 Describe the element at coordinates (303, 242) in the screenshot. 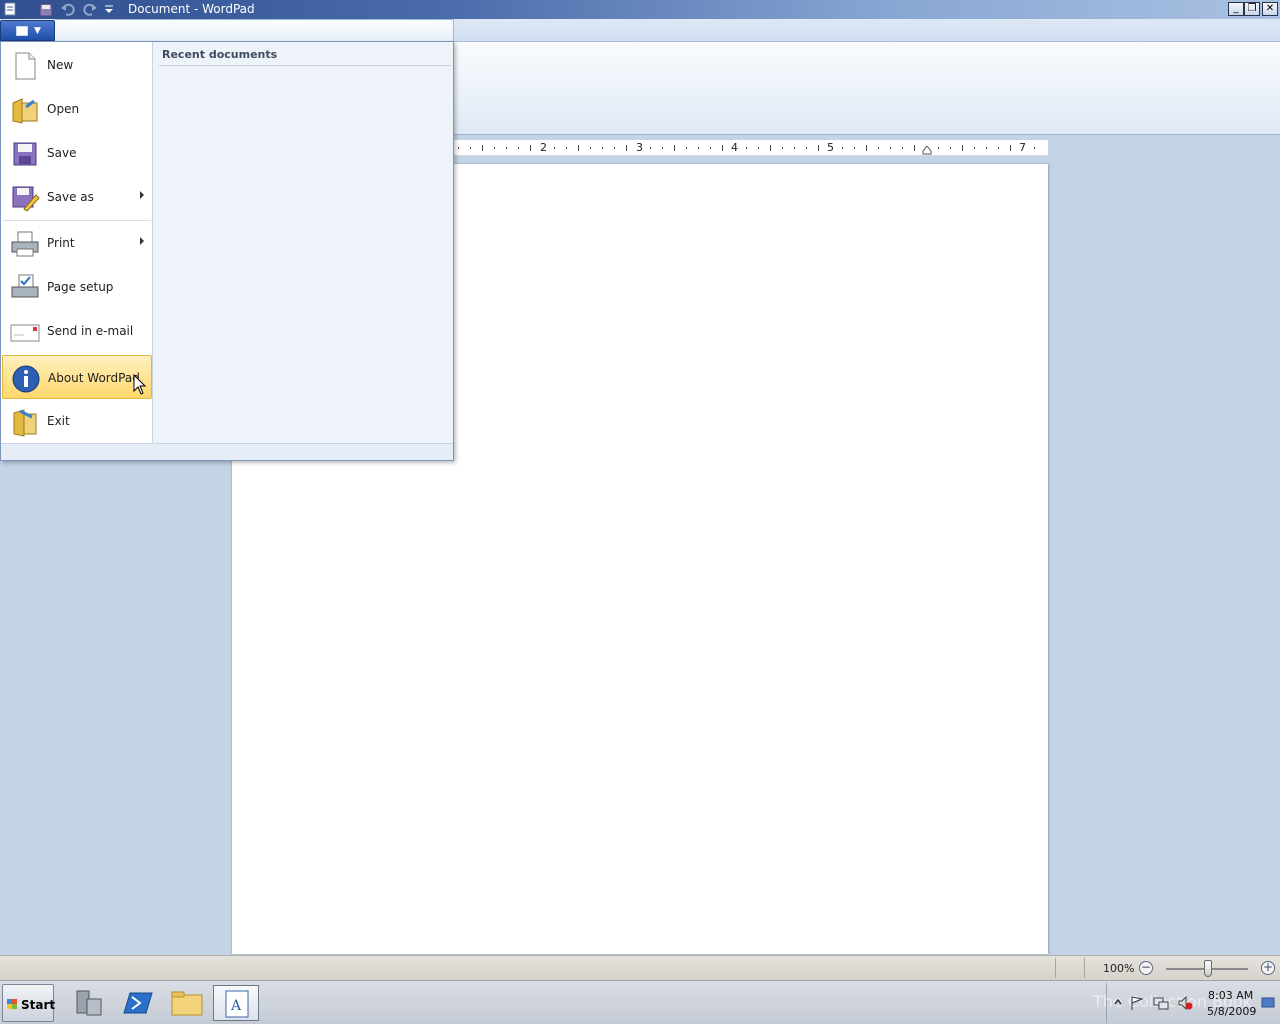

I see `recent-documents-panel: Recent documents` at that location.